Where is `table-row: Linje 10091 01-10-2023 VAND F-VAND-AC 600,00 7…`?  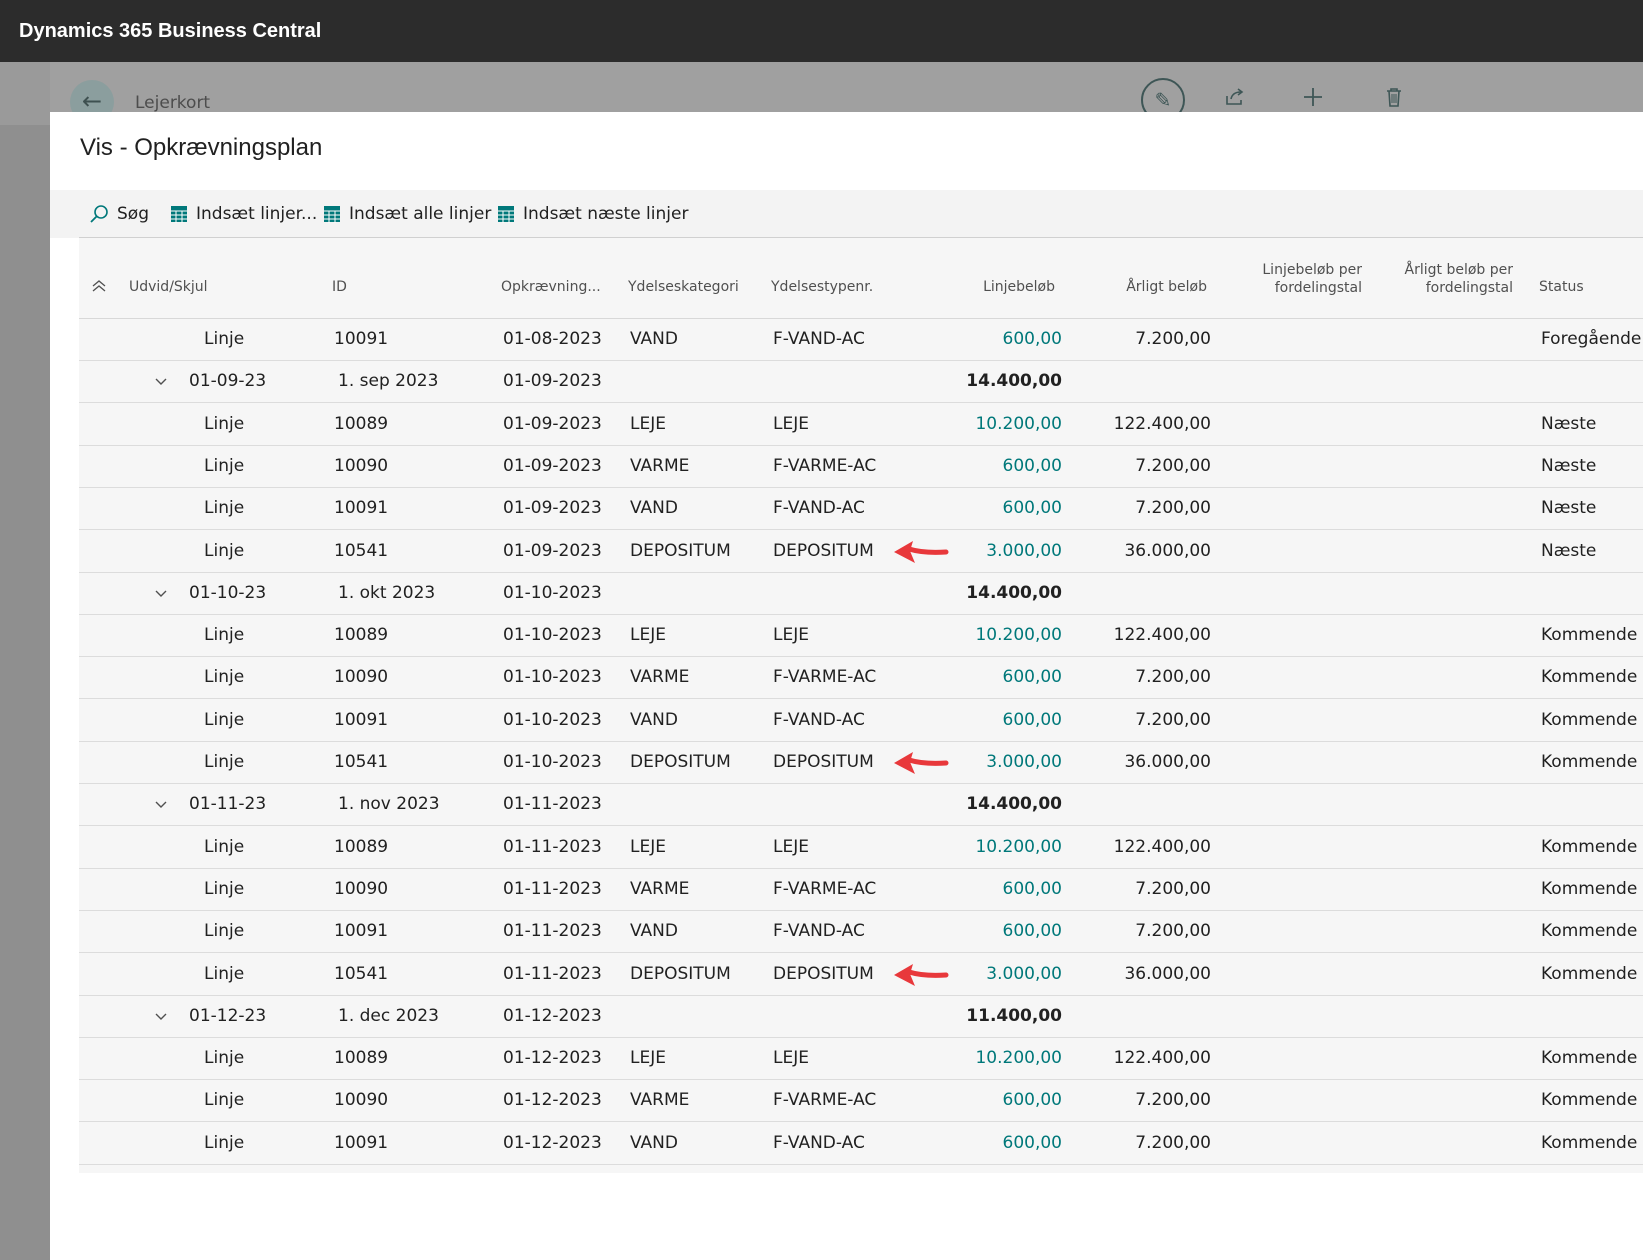 table-row: Linje 10091 01-10-2023 VAND F-VAND-AC 600,00 7… is located at coordinates (861, 720).